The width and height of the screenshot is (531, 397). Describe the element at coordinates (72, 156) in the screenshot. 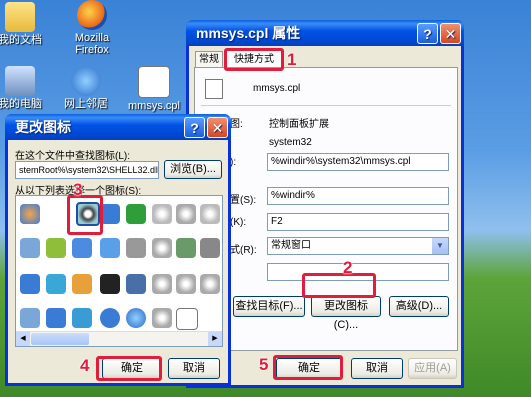

I see `file-label: 在这个文件中查找图标(L):` at that location.